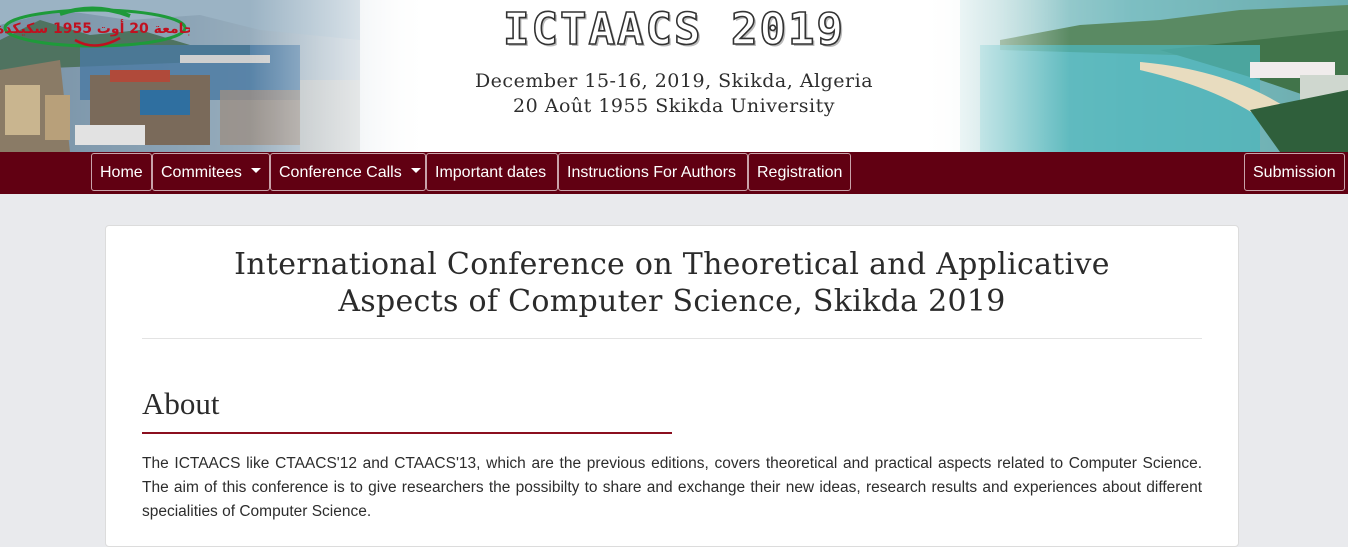 Image resolution: width=1348 pixels, height=547 pixels. What do you see at coordinates (340, 172) in the screenshot?
I see `nav-conference-calls-label: Conference Calls` at bounding box center [340, 172].